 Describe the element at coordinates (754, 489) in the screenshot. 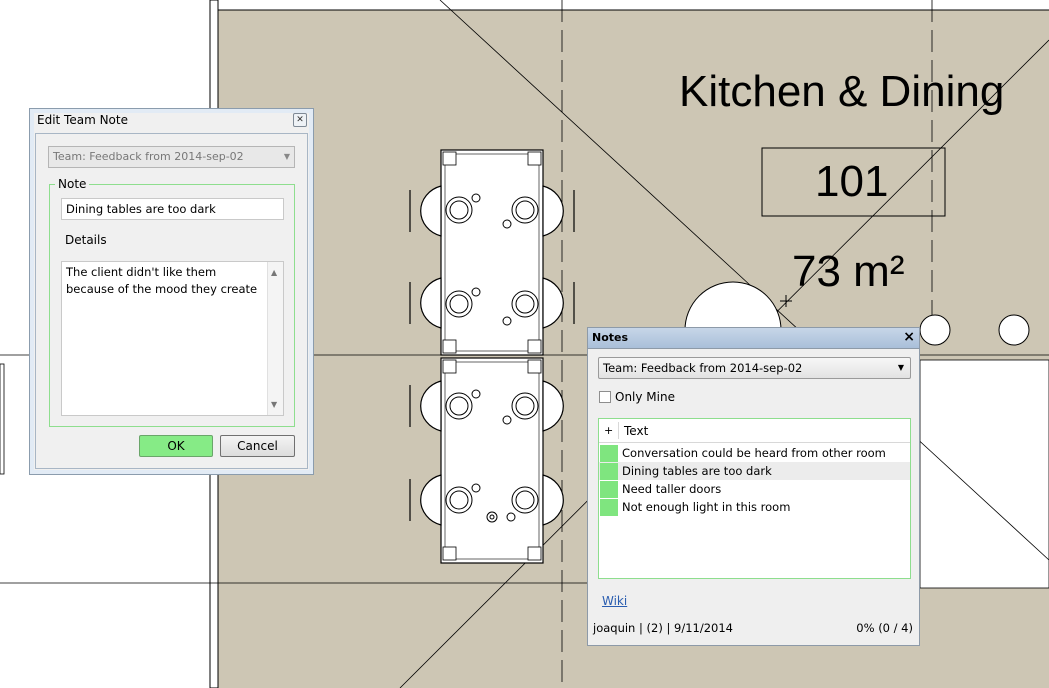

I see `table-row: Need taller doors` at that location.